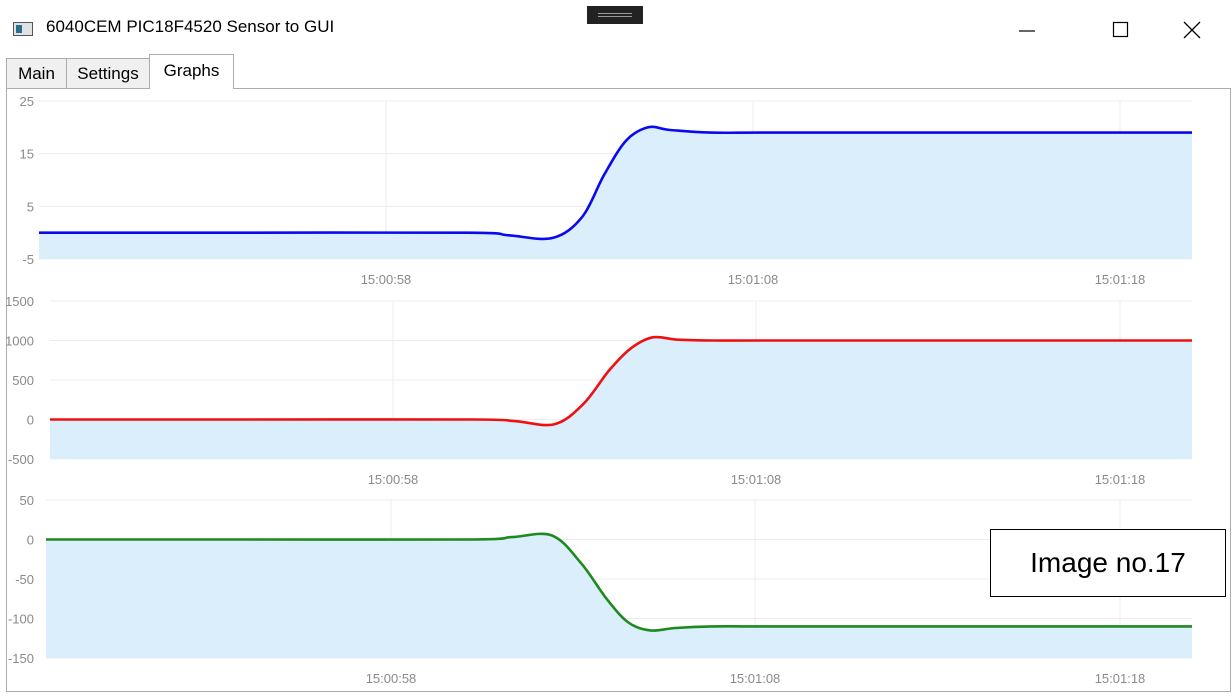 This screenshot has width=1232, height=697. What do you see at coordinates (19, 341) in the screenshot?
I see `y-tick-label: 1000` at bounding box center [19, 341].